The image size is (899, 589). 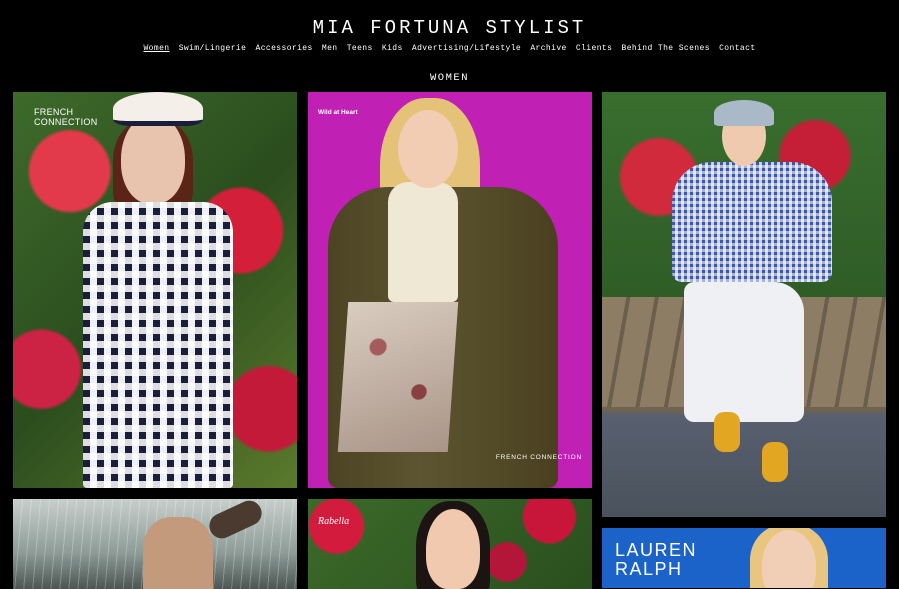 I want to click on gallery-tile-lauren-ralph: LAUREN RALPH, so click(x=744, y=558).